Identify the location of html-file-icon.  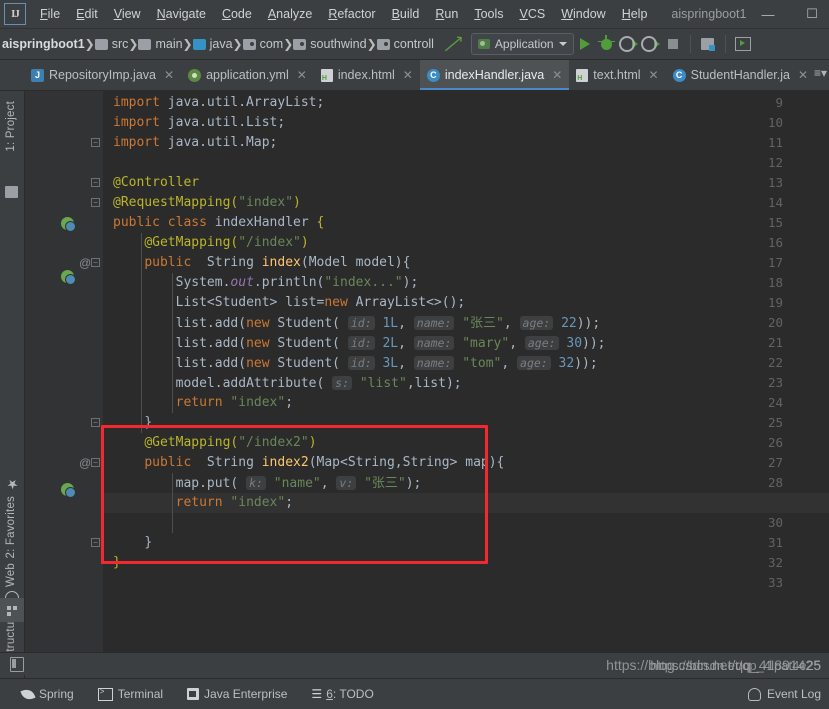
(582, 75).